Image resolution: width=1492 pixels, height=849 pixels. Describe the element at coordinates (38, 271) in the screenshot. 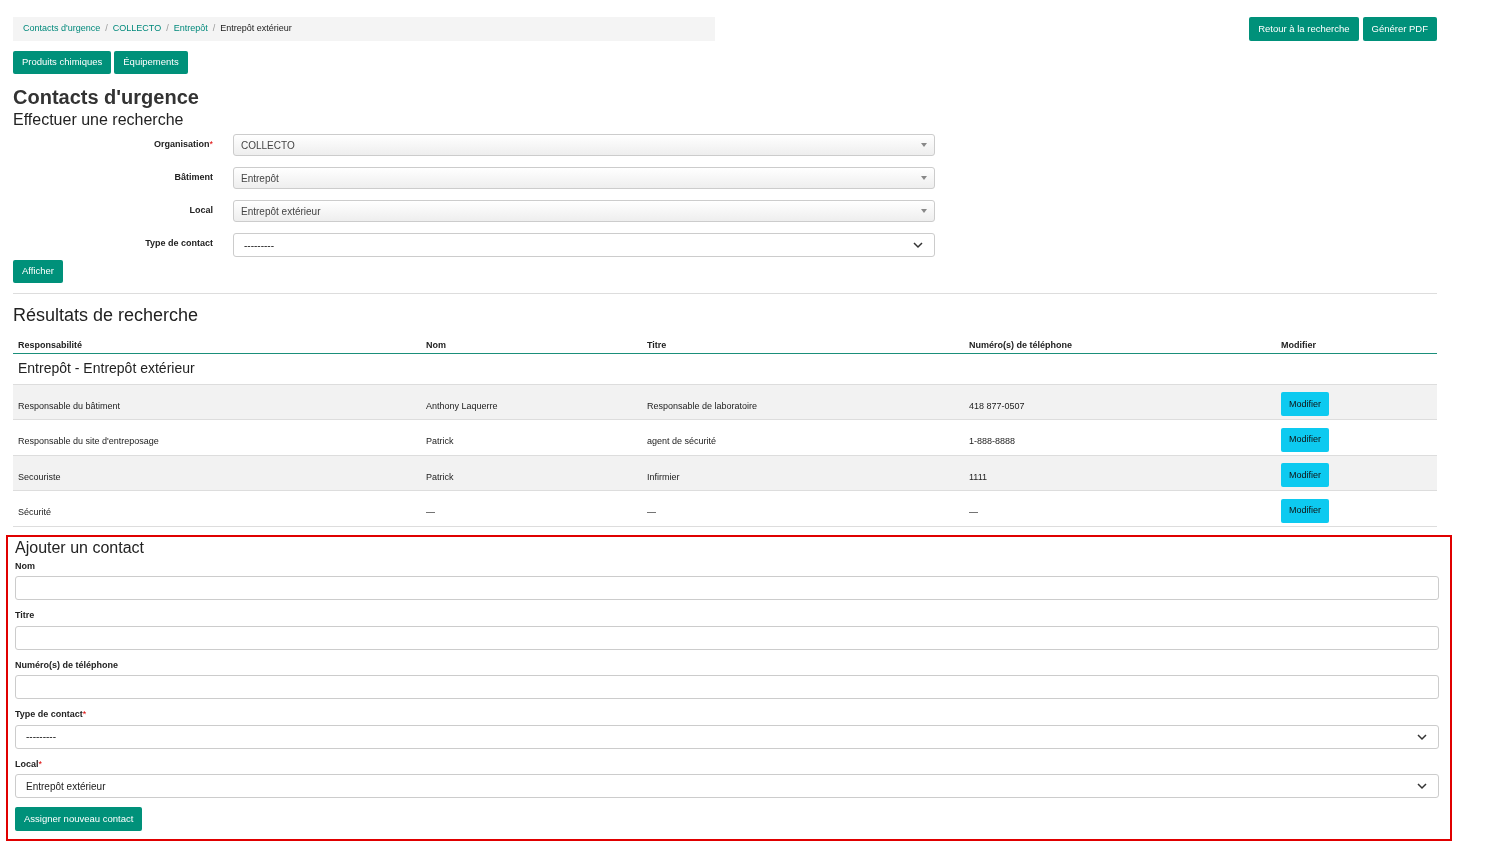

I see `show-button: Afficher` at that location.